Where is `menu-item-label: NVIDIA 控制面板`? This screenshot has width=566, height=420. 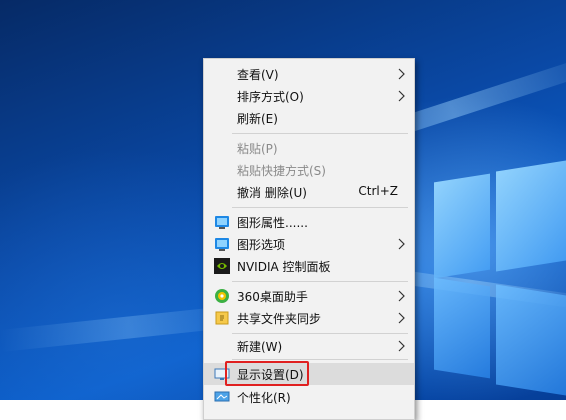
menu-item-label: NVIDIA 控制面板 is located at coordinates (284, 267).